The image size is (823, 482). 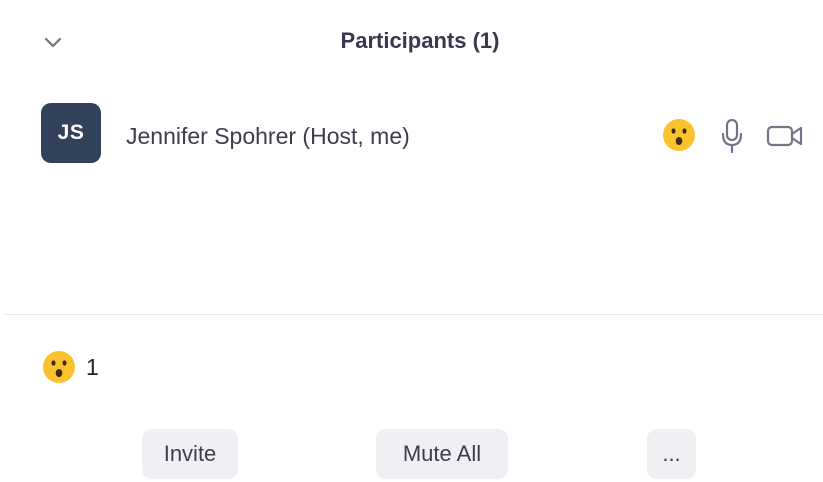 I want to click on microphone-icon, so click(x=732, y=136).